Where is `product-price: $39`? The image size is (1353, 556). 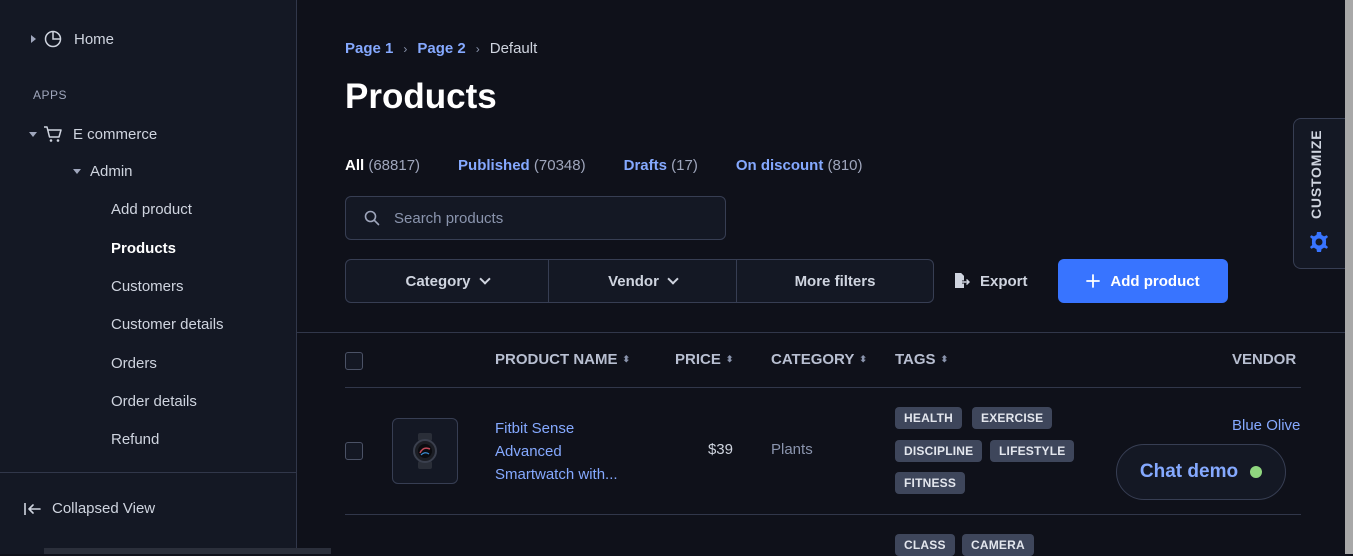 product-price: $39 is located at coordinates (720, 449).